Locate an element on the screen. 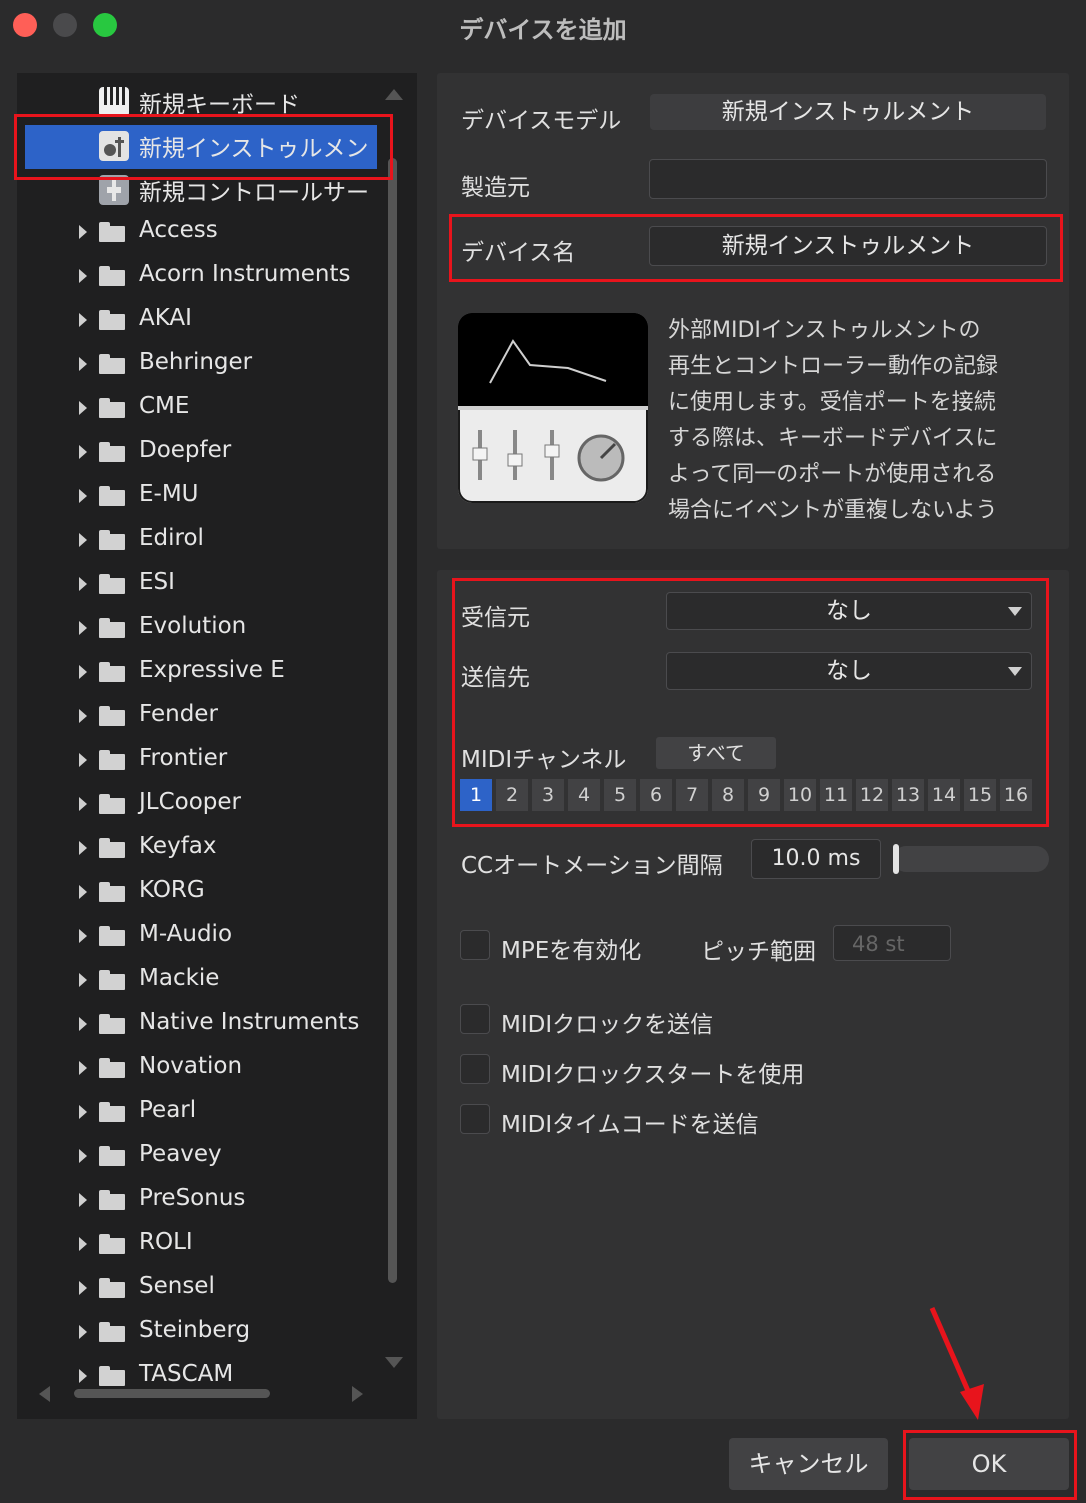  midi-clock-send-checkbox is located at coordinates (475, 1019).